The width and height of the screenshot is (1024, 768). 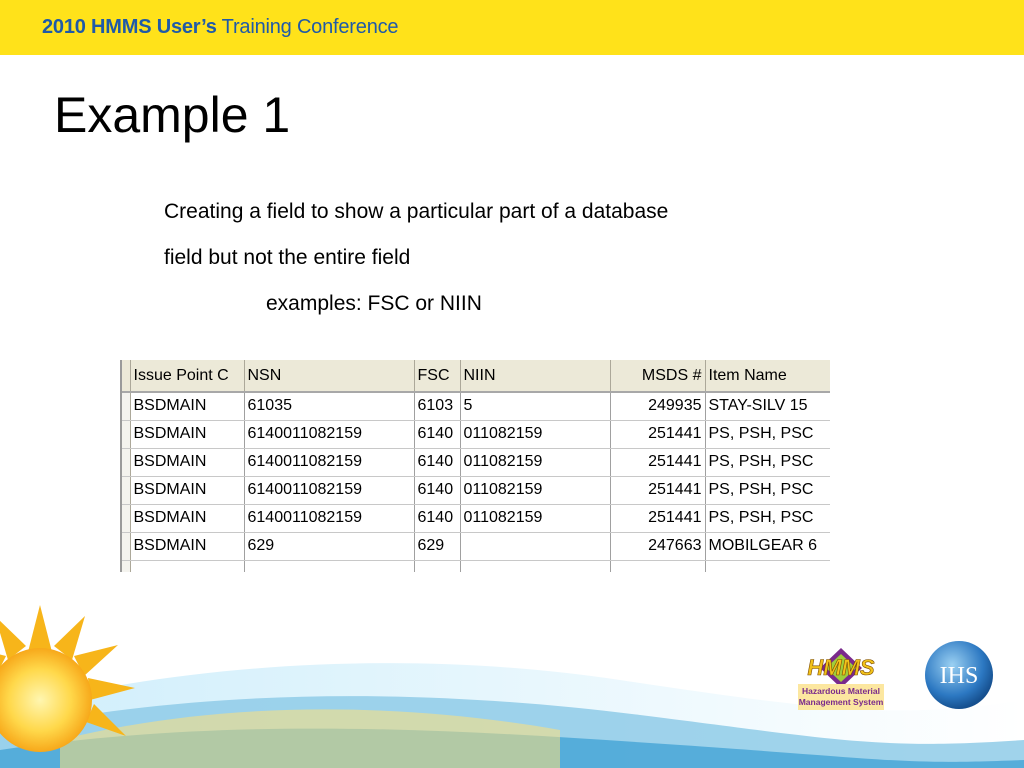 I want to click on cell-niin, so click(x=535, y=546).